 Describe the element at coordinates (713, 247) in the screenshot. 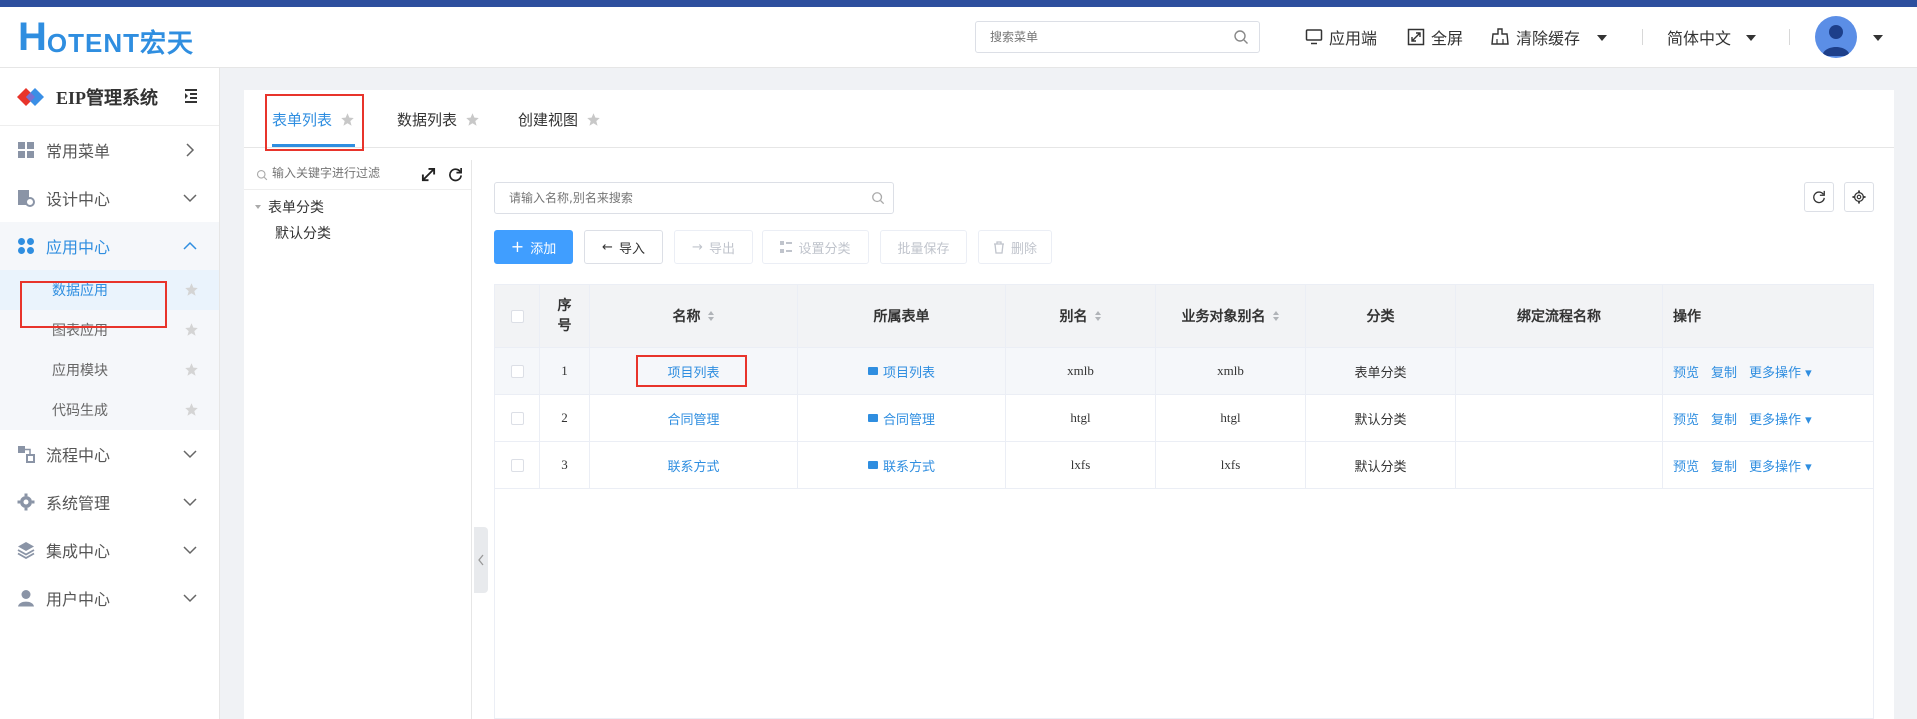

I see `export-button: → 导出` at that location.